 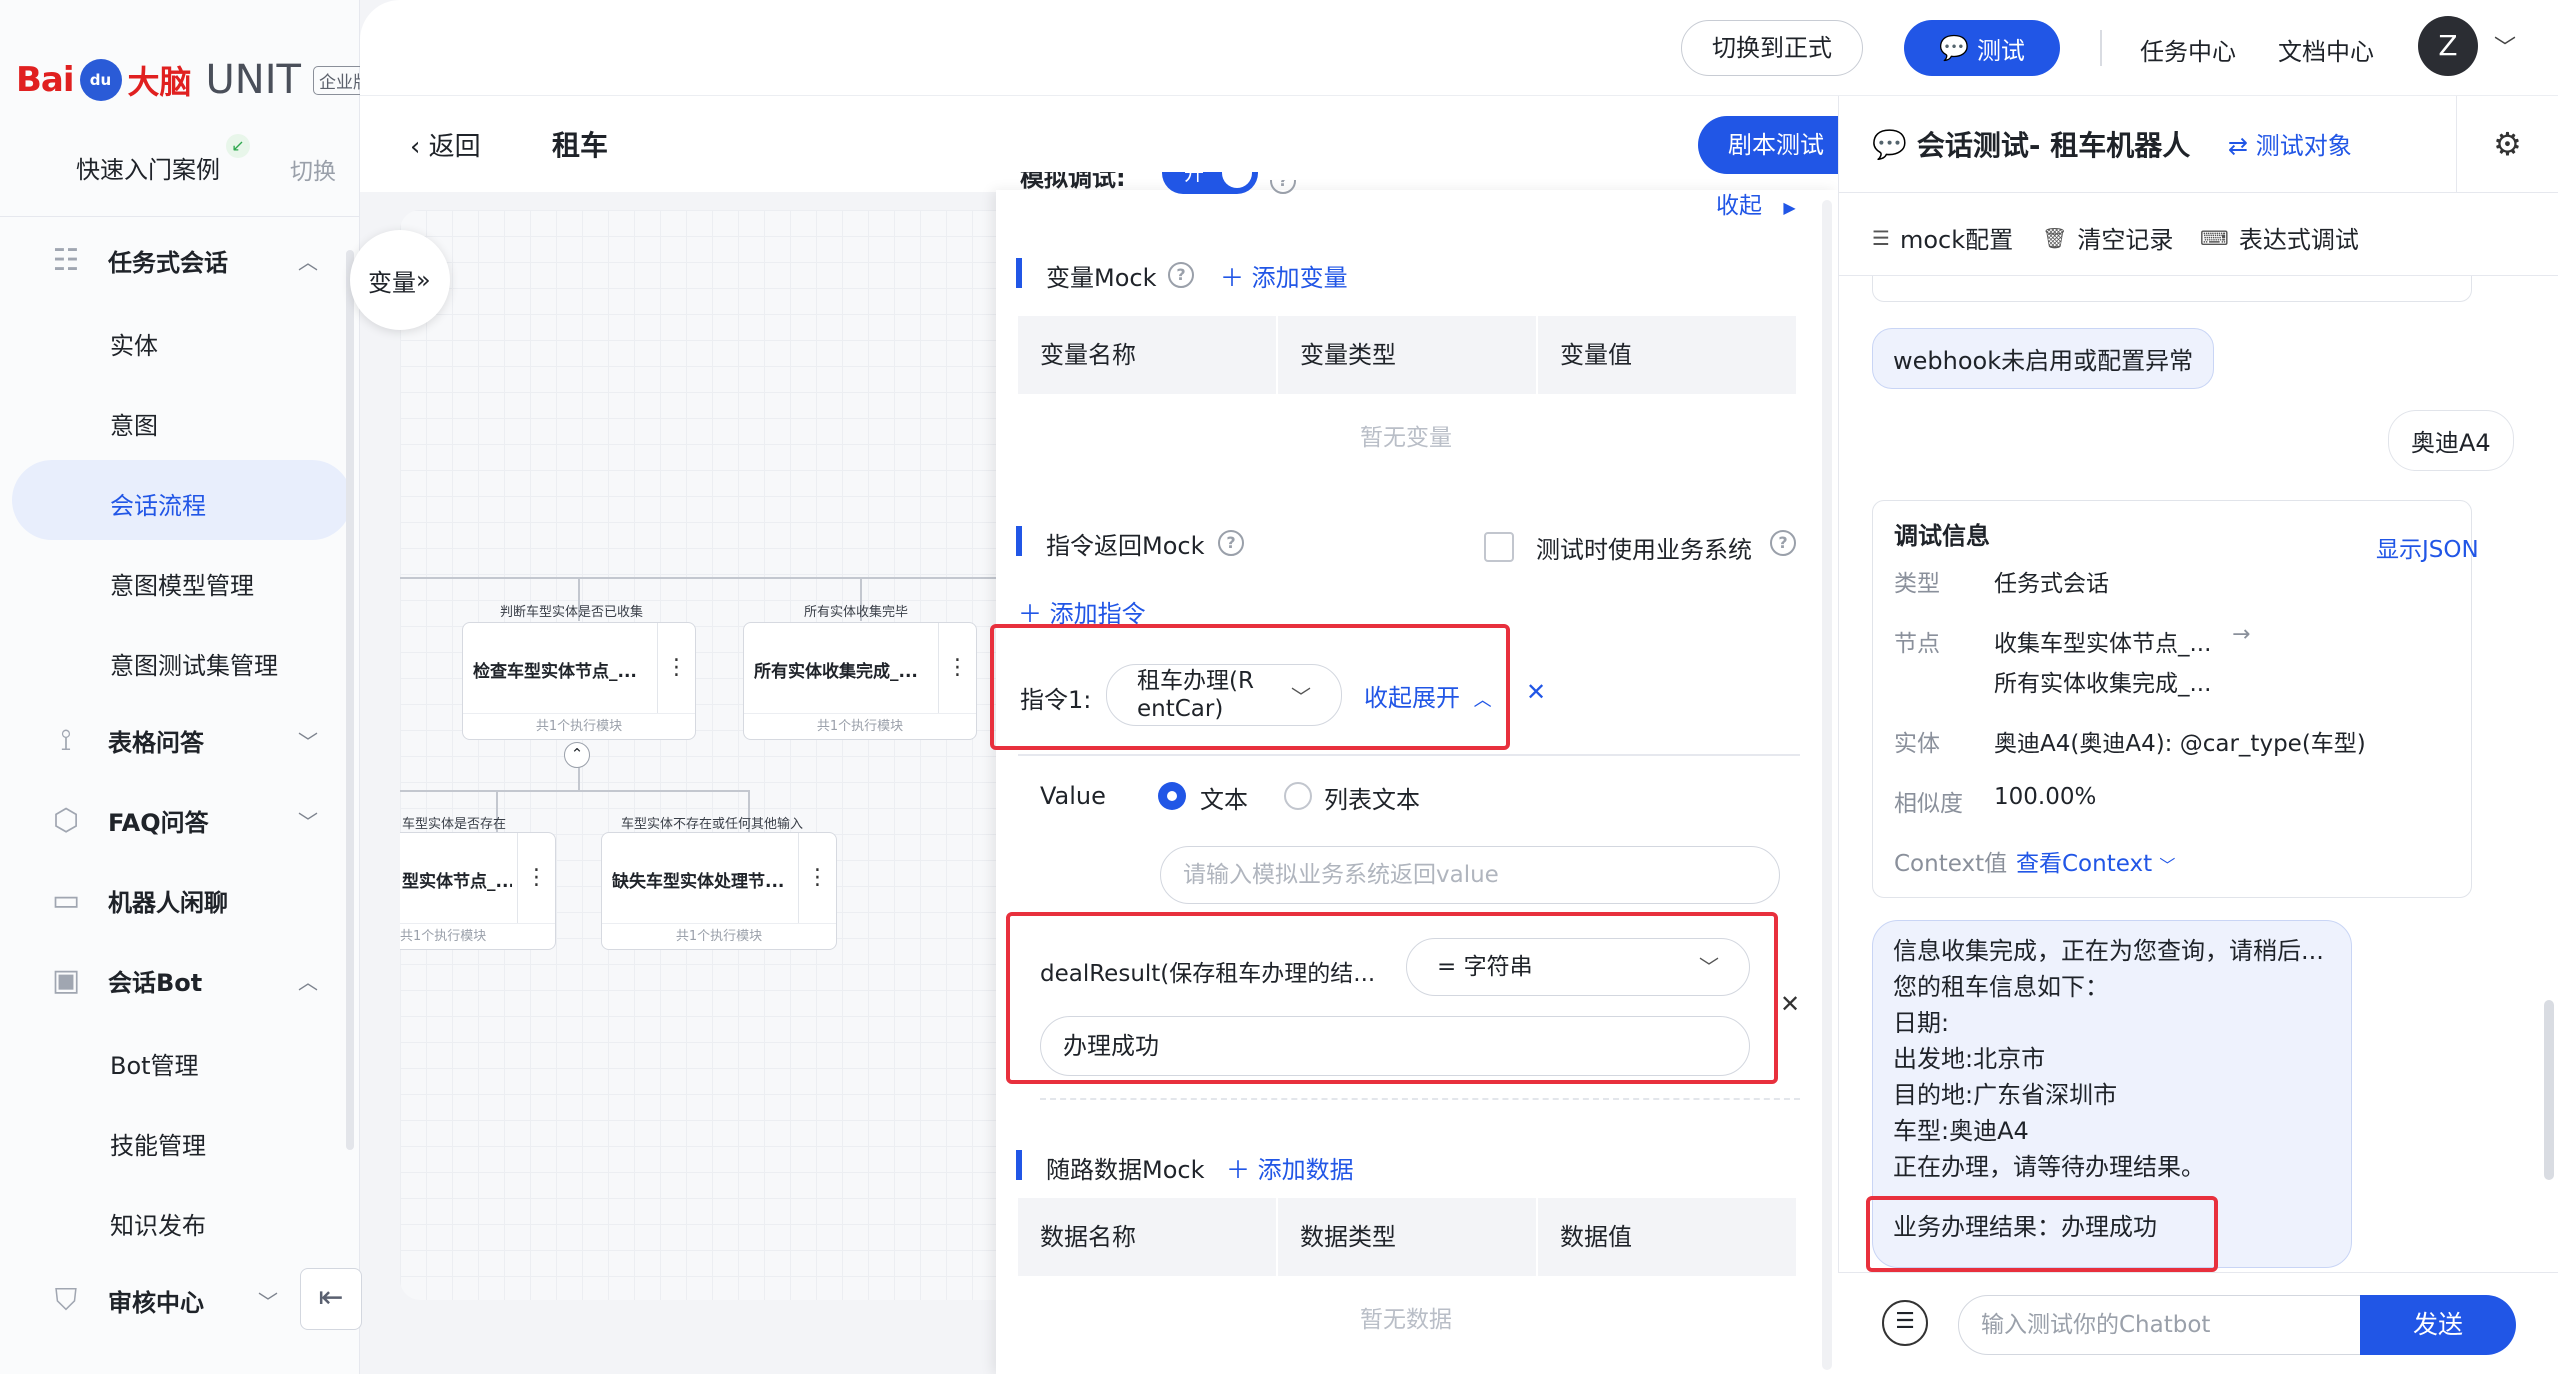 I want to click on sidebar-item-intent: 意图, so click(x=134, y=423).